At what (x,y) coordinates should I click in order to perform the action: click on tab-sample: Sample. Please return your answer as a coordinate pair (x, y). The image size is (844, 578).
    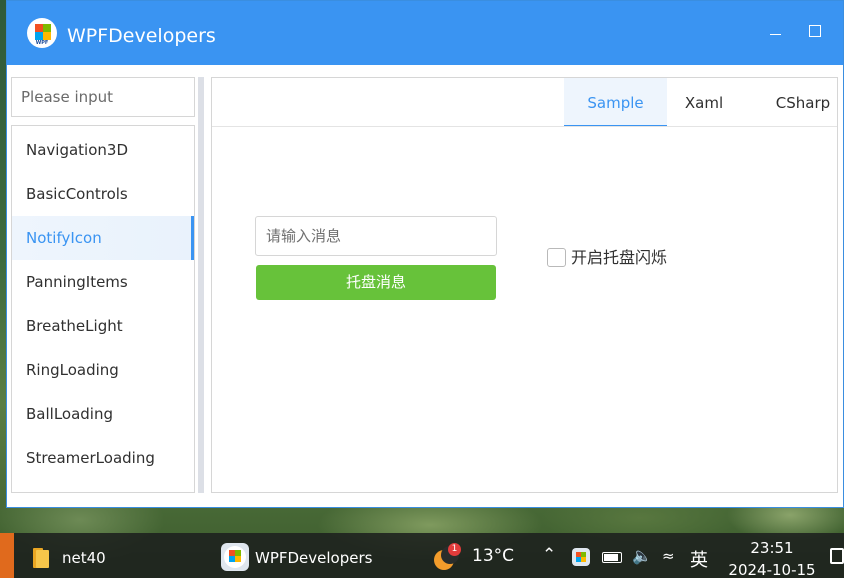
    Looking at the image, I should click on (615, 102).